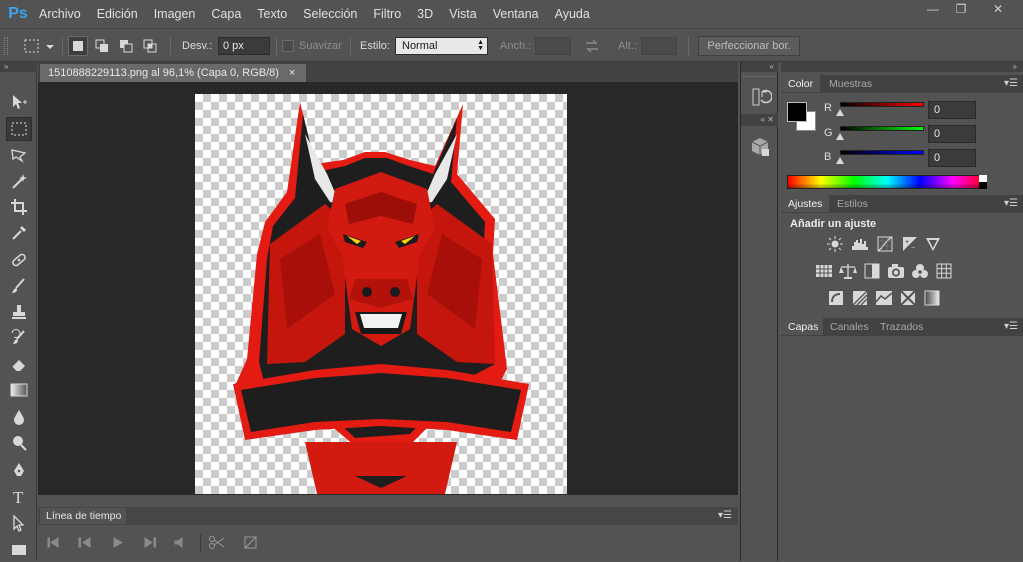  I want to click on menu-vista: Vista, so click(463, 14).